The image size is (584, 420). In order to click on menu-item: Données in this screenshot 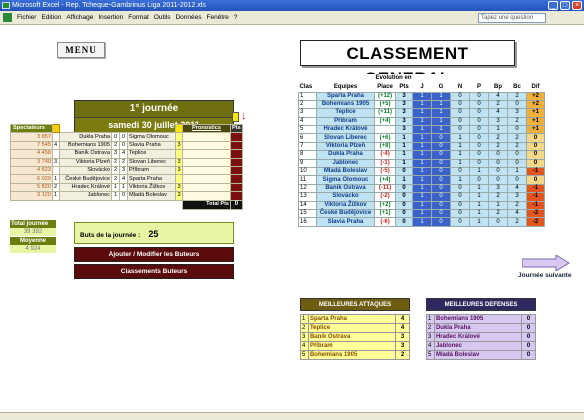, I will do `click(188, 18)`.